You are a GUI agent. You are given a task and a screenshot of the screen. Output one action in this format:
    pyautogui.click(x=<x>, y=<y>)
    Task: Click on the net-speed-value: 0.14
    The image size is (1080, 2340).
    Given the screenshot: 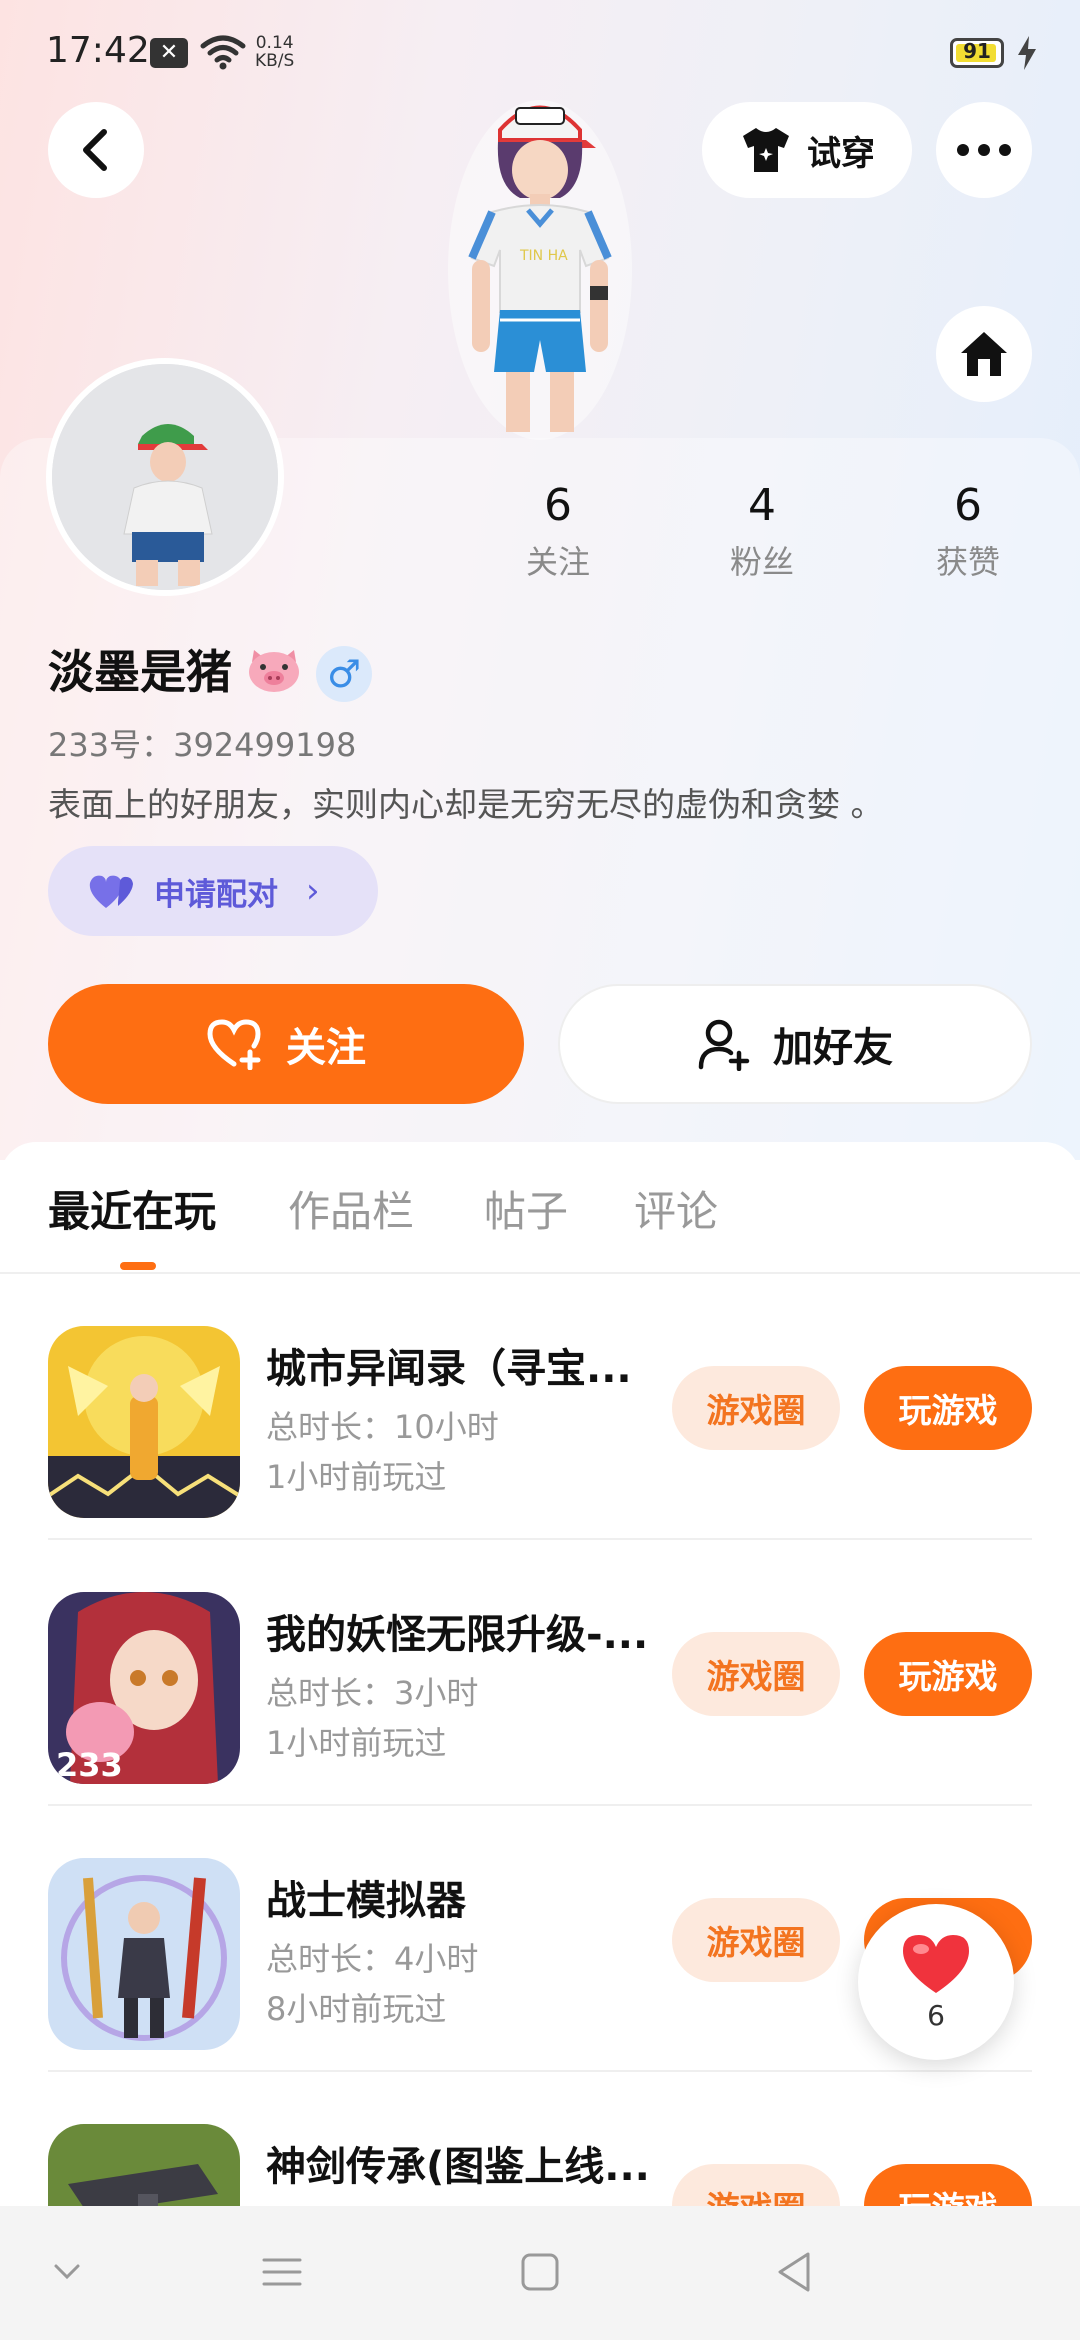 What is the action you would take?
    pyautogui.click(x=274, y=43)
    